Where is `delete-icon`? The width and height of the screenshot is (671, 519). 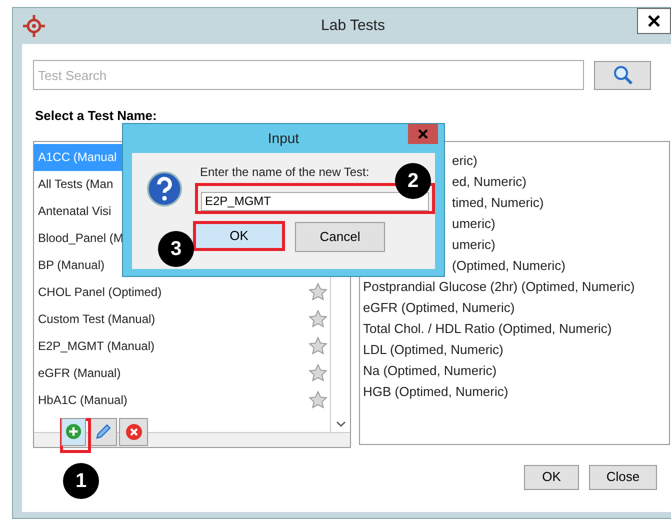 delete-icon is located at coordinates (133, 431).